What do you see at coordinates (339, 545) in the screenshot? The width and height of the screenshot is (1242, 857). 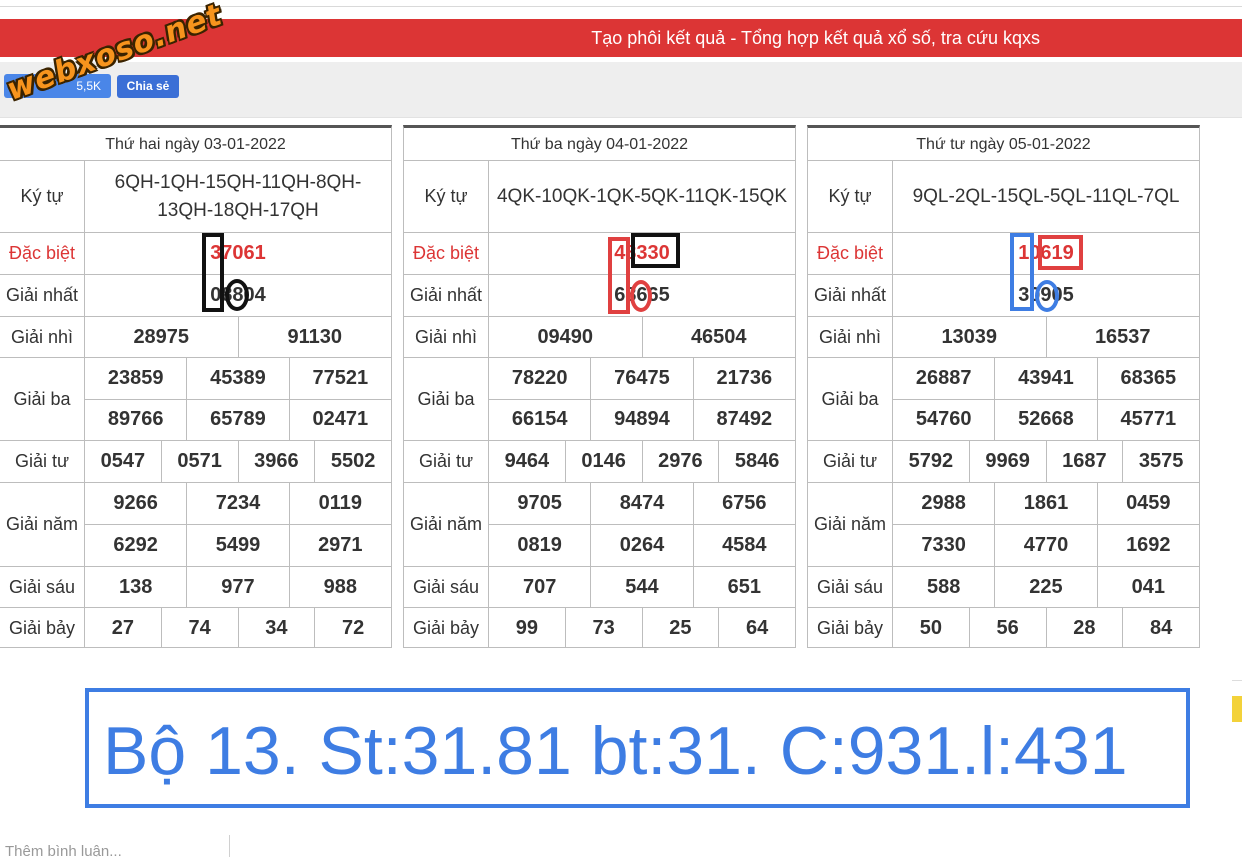 I see `prize-number: 2971` at bounding box center [339, 545].